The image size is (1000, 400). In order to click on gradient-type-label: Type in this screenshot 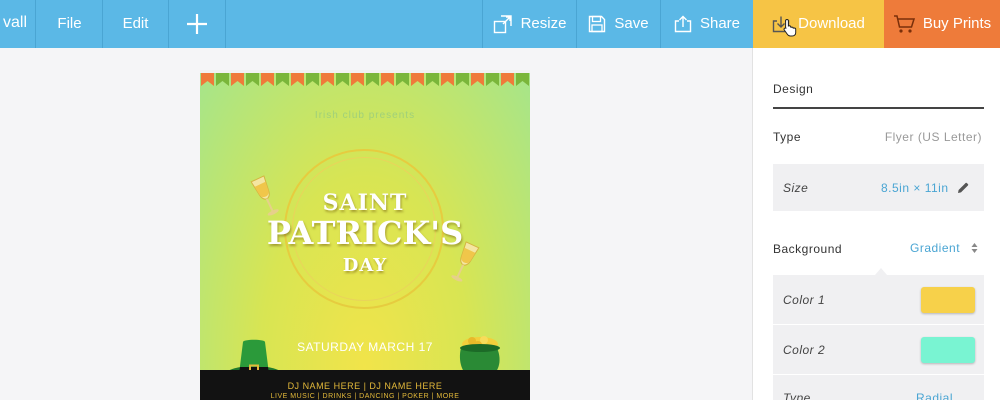, I will do `click(797, 395)`.